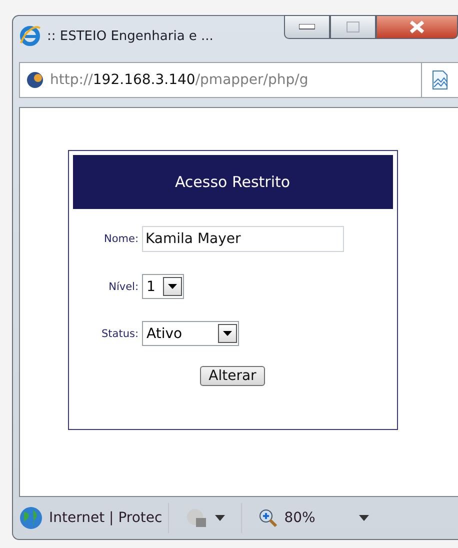  I want to click on close-button, so click(417, 27).